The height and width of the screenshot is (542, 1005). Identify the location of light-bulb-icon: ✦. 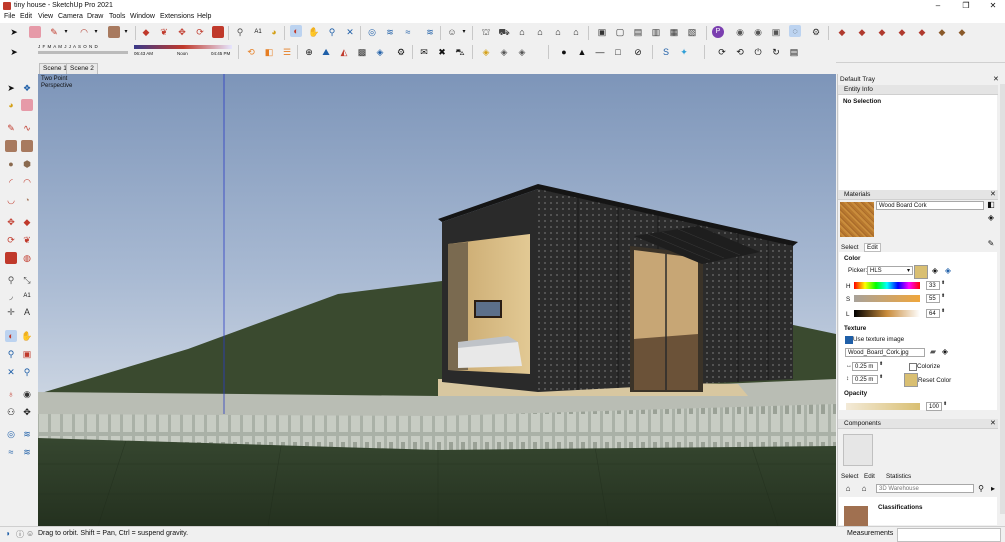
(684, 52).